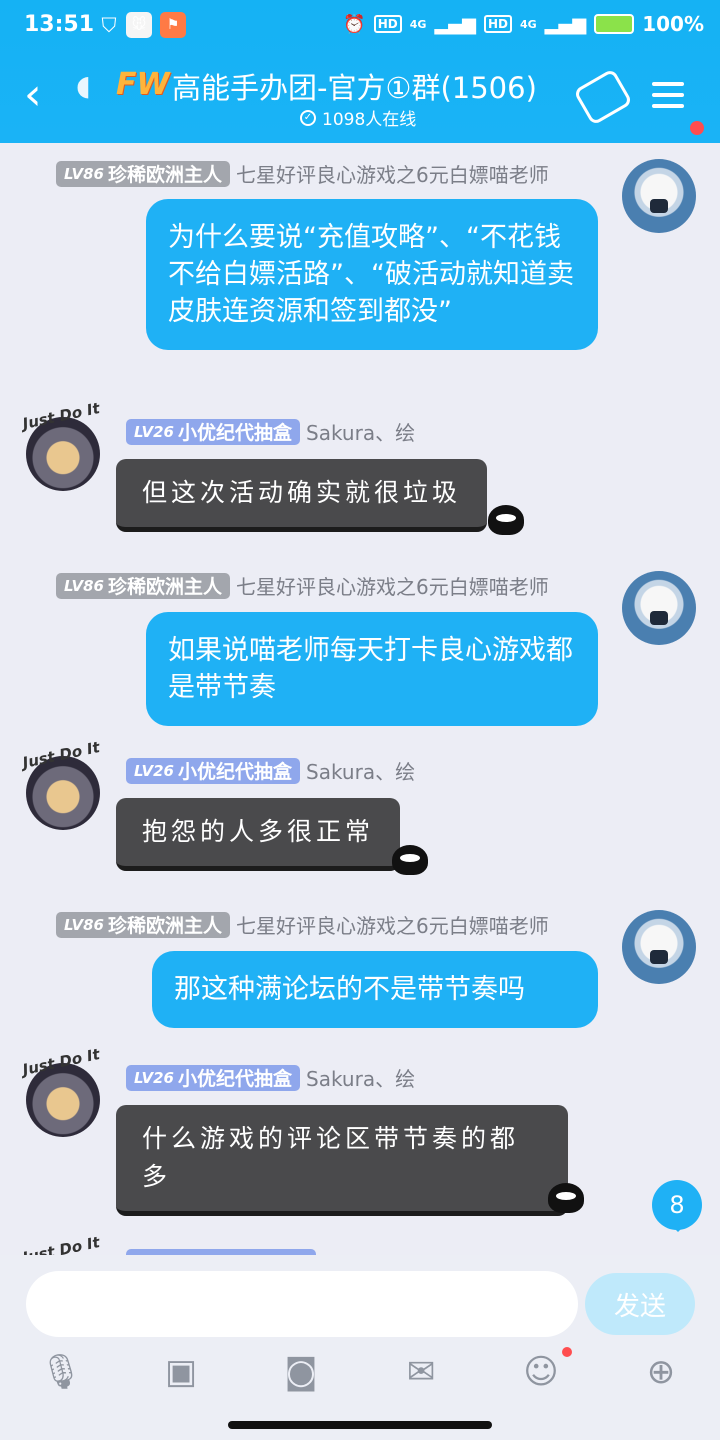 This screenshot has height=1440, width=720. I want to click on message-bubble: 如果说喵老师每天打卡良心游戏都是带节奏, so click(372, 669).